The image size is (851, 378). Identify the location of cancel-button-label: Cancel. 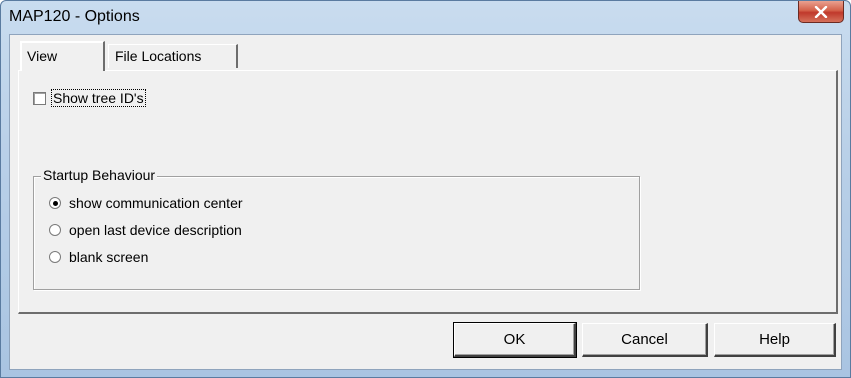
(644, 339).